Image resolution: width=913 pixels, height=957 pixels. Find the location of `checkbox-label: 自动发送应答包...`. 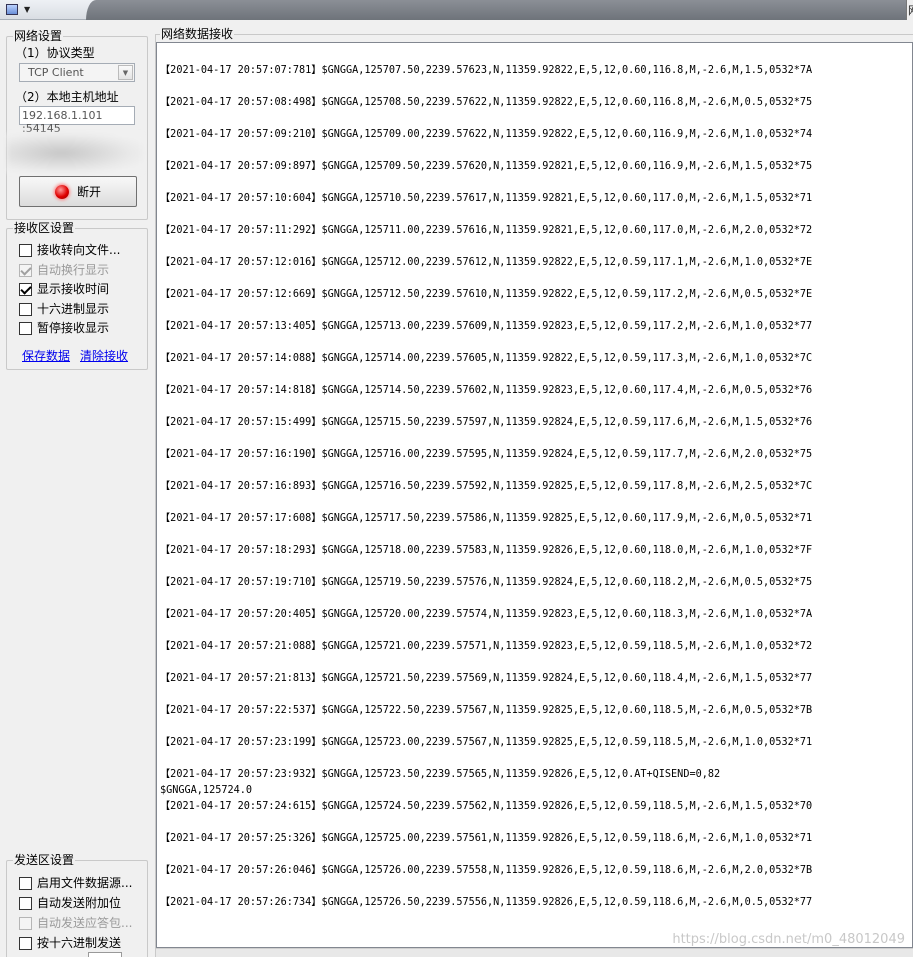

checkbox-label: 自动发送应答包... is located at coordinates (85, 923).